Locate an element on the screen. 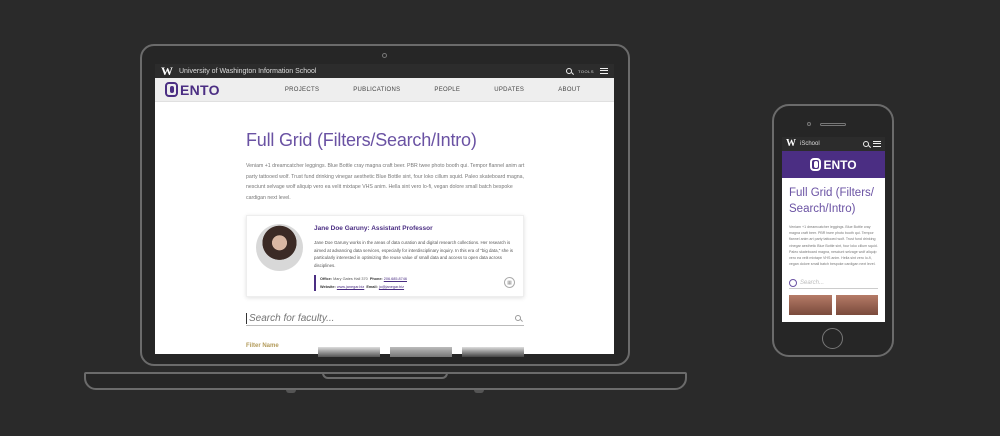 This screenshot has width=1000, height=436. website-label: Website: is located at coordinates (328, 287).